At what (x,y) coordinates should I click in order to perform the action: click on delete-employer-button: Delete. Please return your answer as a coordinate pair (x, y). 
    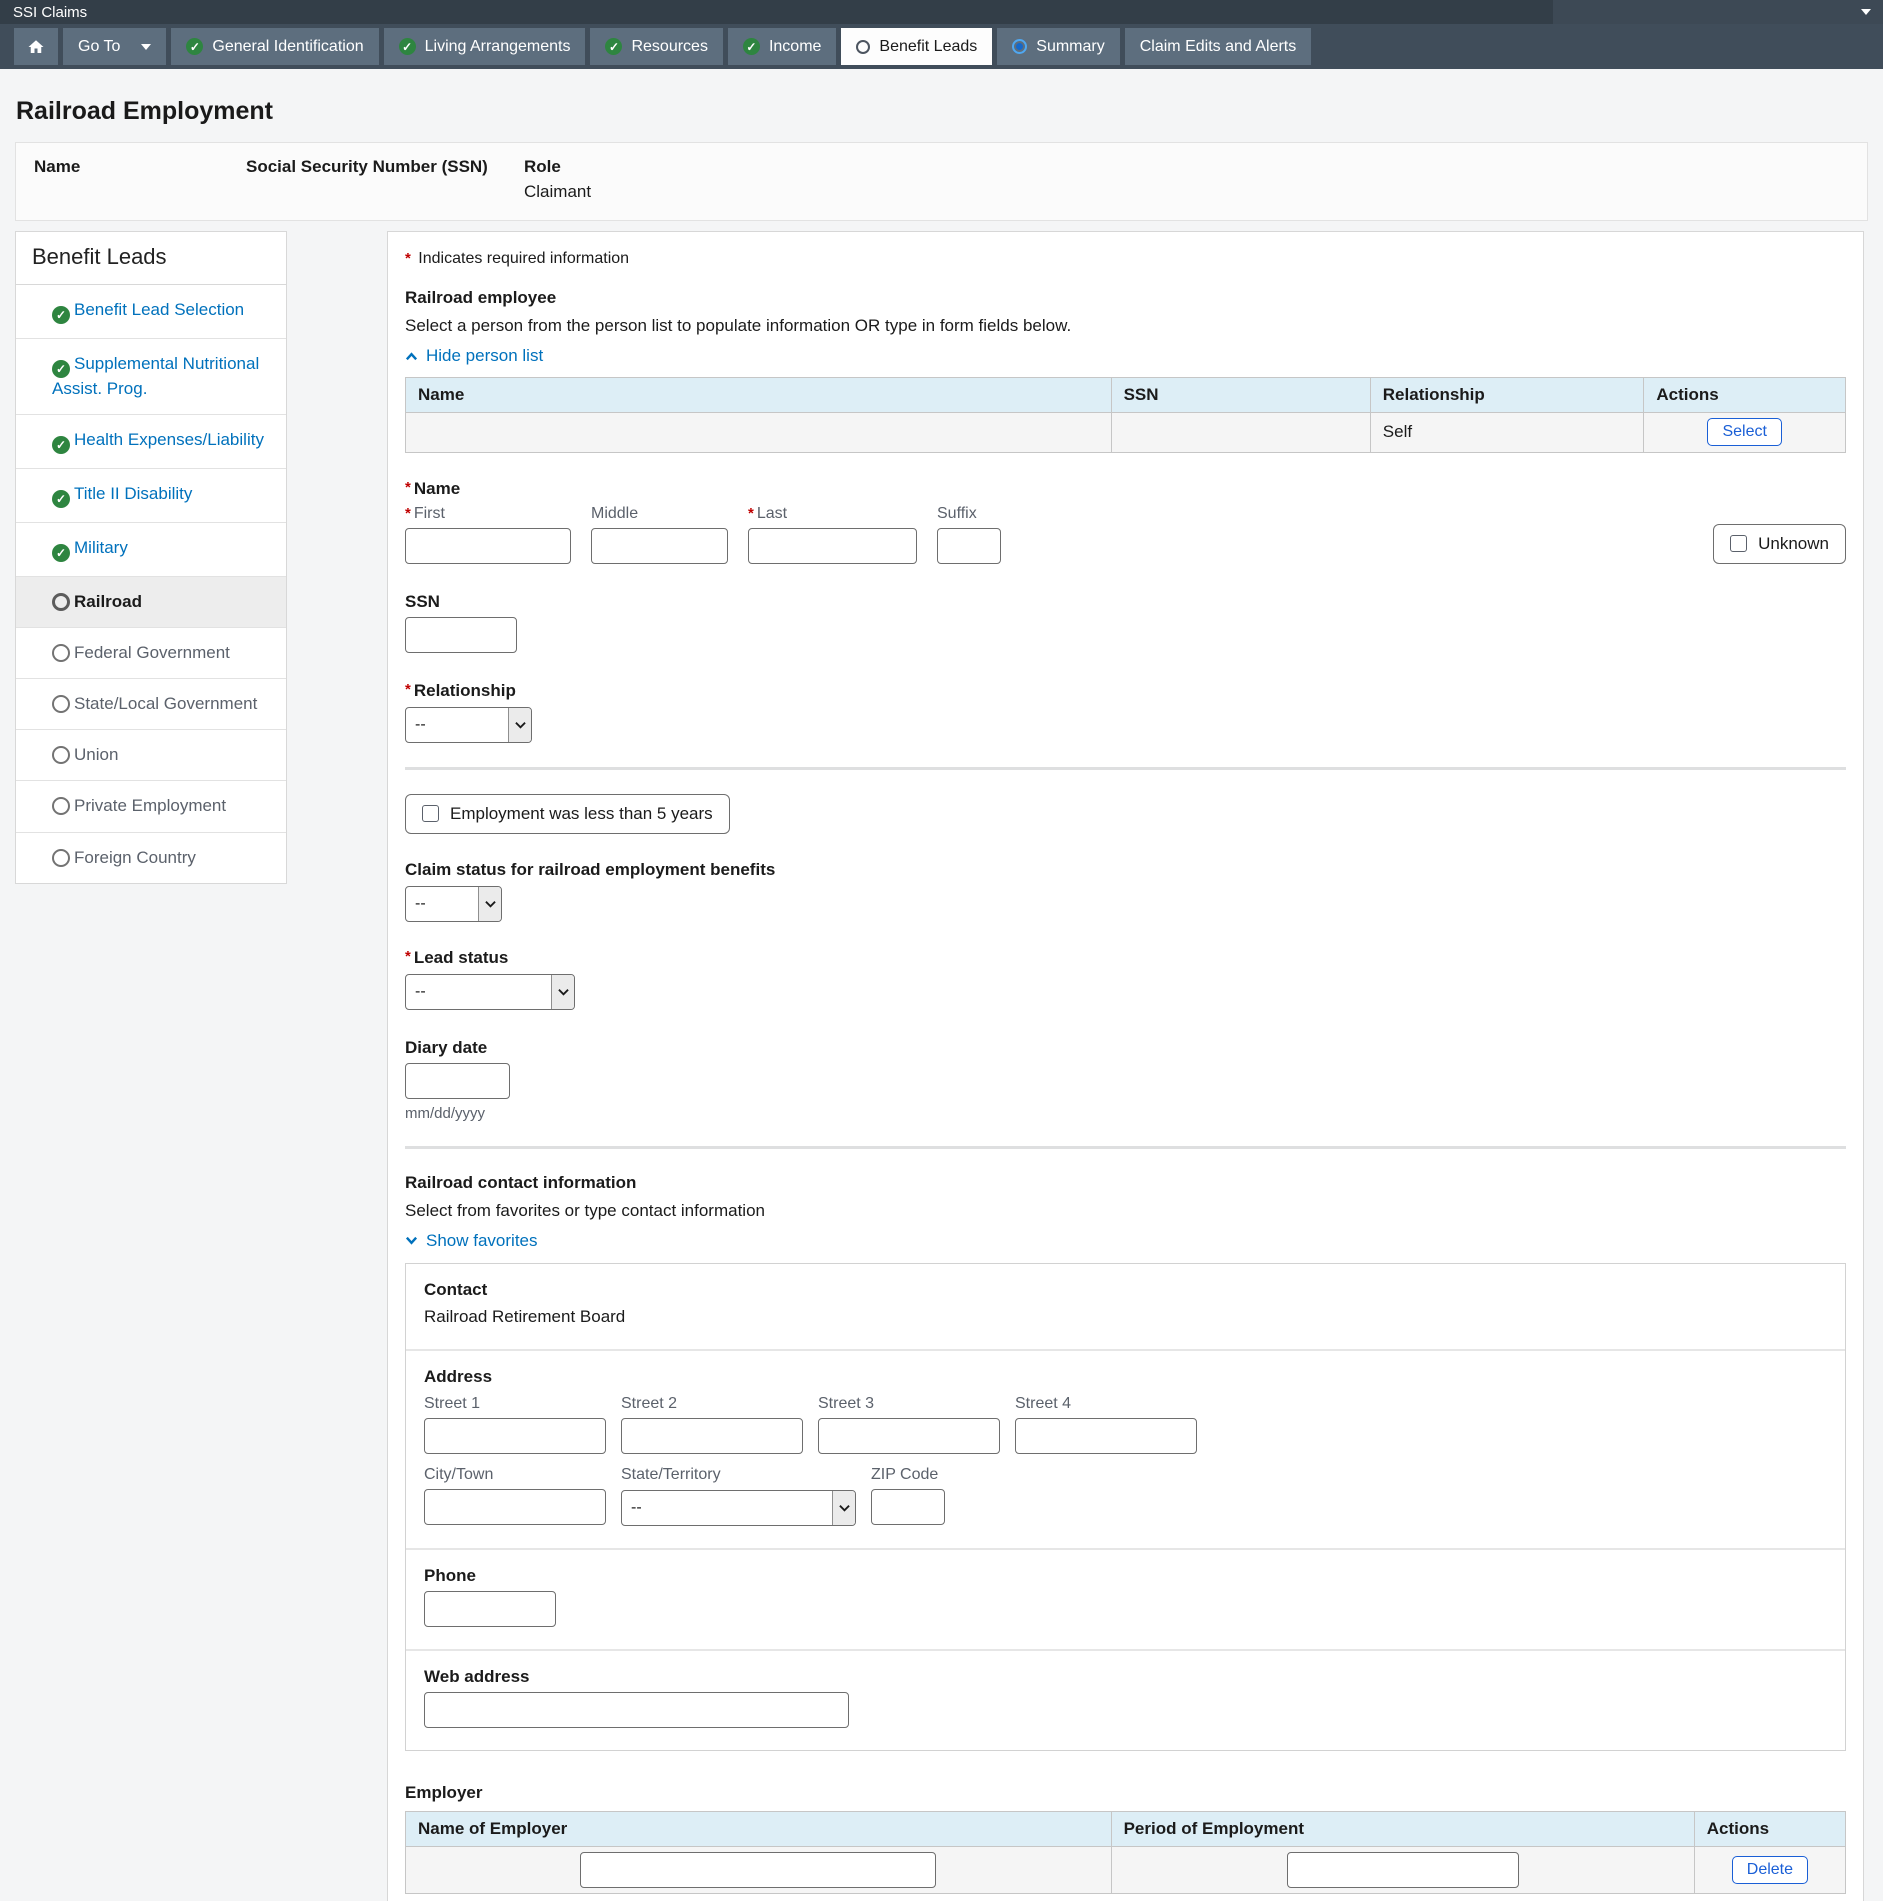
    Looking at the image, I should click on (1770, 1870).